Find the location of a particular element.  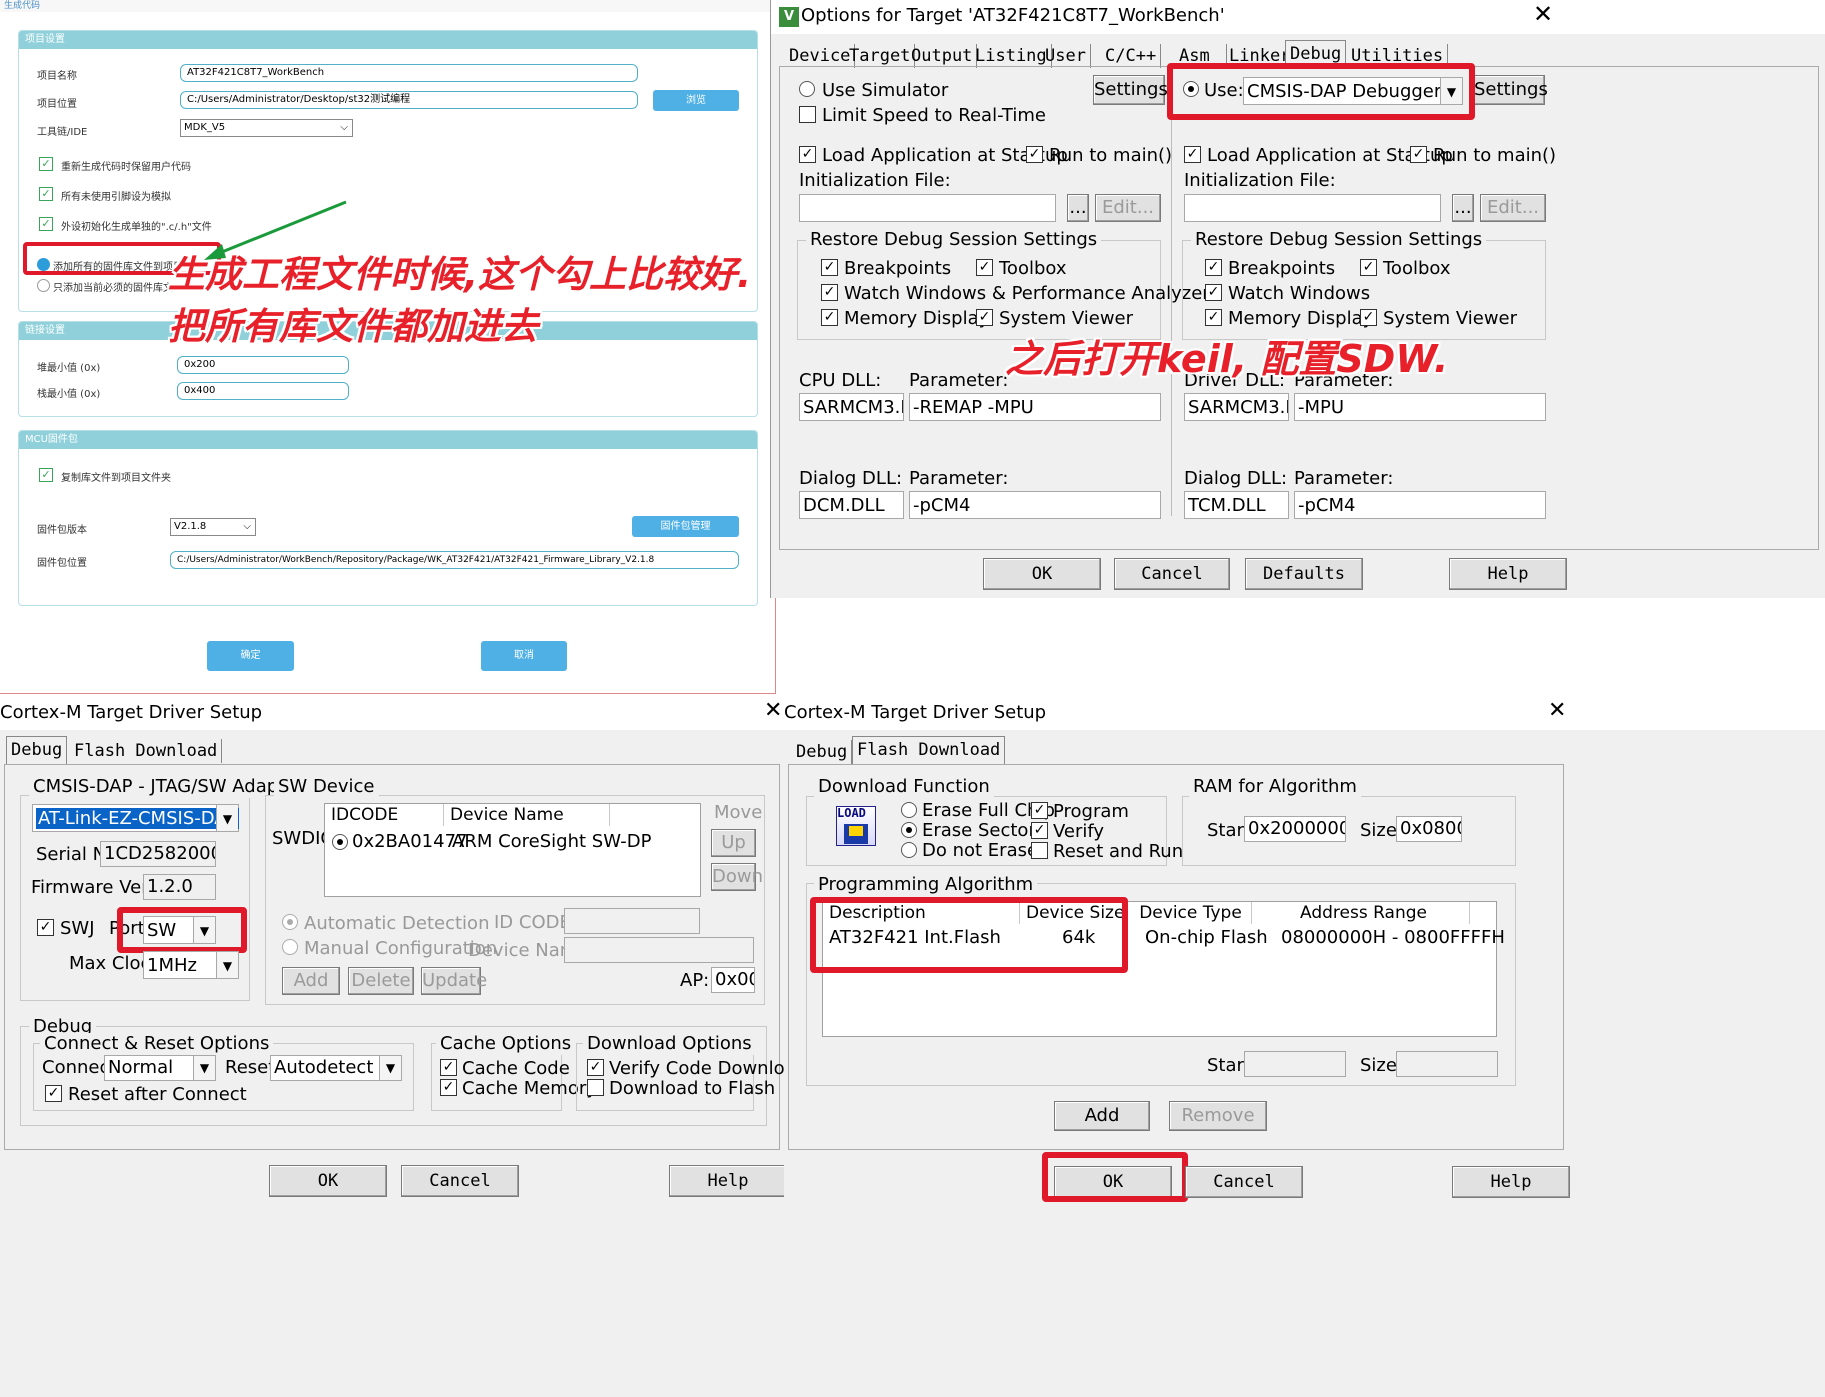

limit-speed-checkbox is located at coordinates (807, 114).